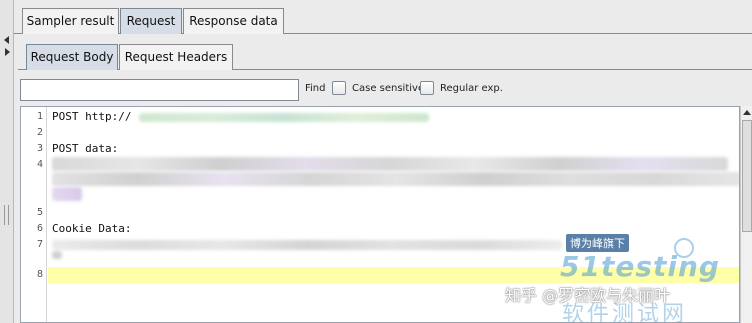  Describe the element at coordinates (315, 88) in the screenshot. I see `find-label: Find` at that location.